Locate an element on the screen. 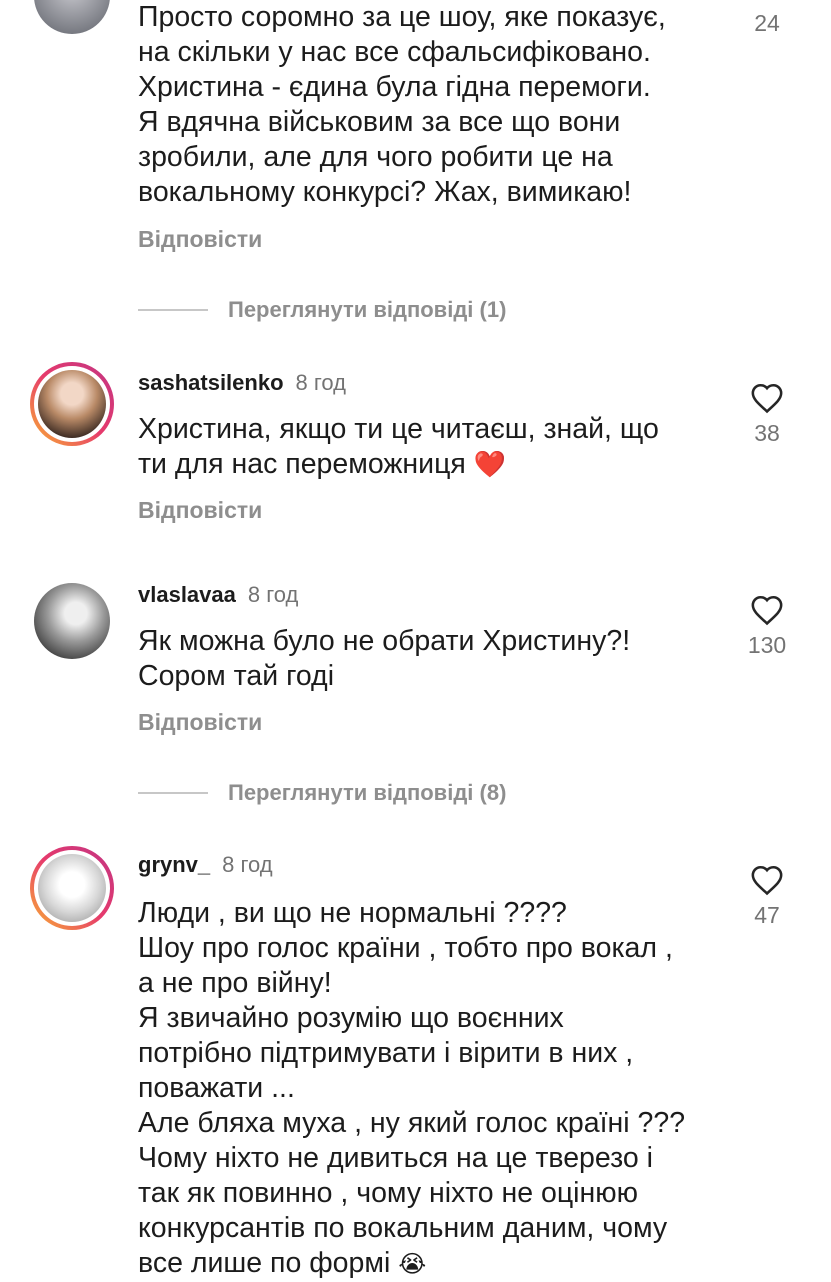 This screenshot has height=1282, width=831. heart-emoji: ❤️ is located at coordinates (490, 464).